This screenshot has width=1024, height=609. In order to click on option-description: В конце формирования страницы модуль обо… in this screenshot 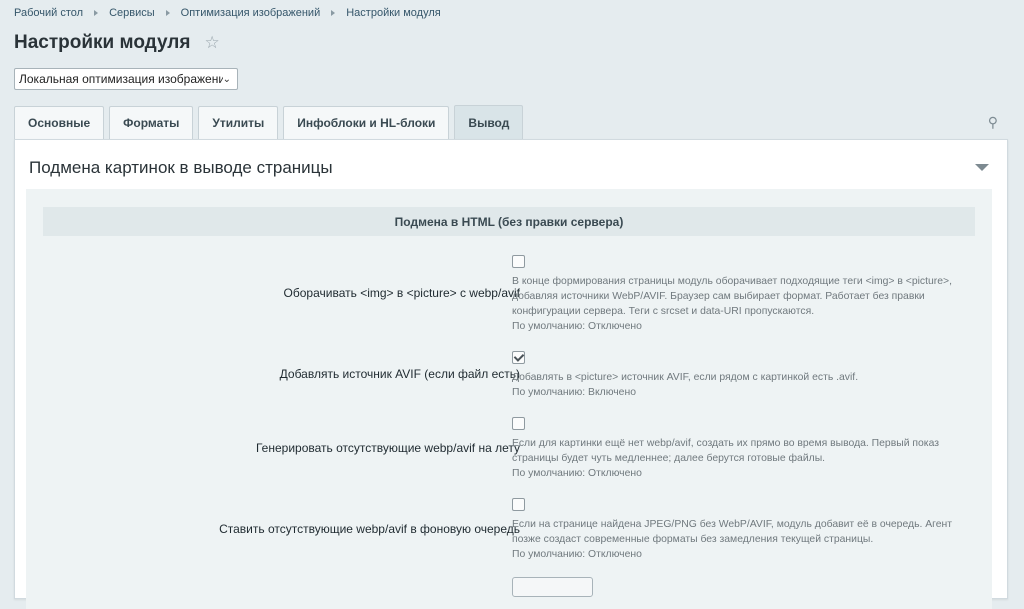, I will do `click(737, 304)`.